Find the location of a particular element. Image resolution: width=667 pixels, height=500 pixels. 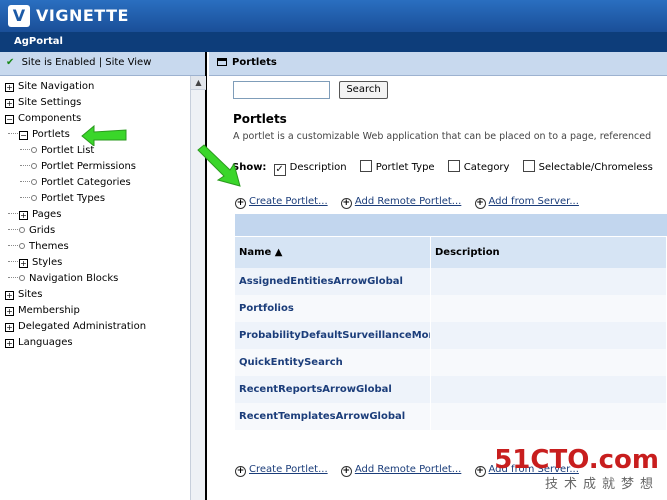

table-row: QuickEntitySearch is located at coordinates (451, 362).